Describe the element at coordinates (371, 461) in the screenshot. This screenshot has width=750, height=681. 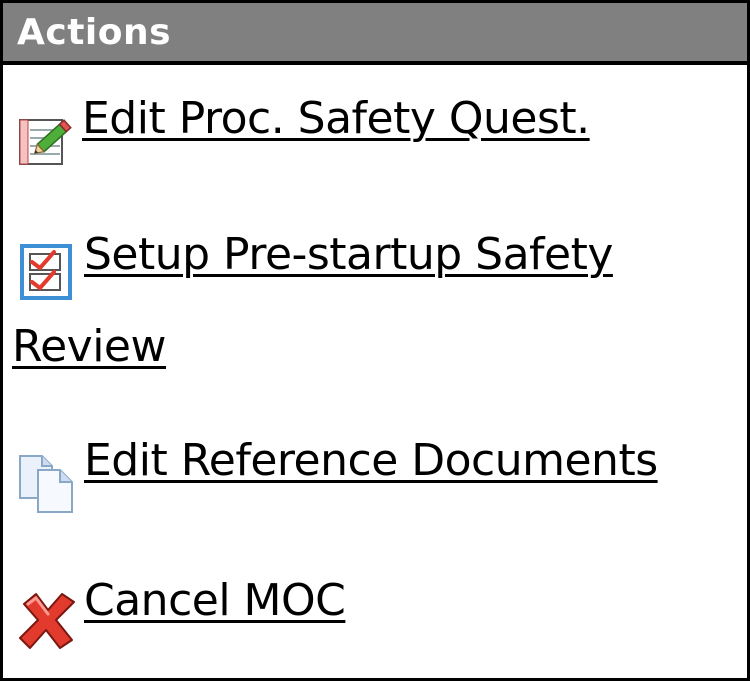
I see `edit-reference-documents-link: Edit Reference Documents` at that location.